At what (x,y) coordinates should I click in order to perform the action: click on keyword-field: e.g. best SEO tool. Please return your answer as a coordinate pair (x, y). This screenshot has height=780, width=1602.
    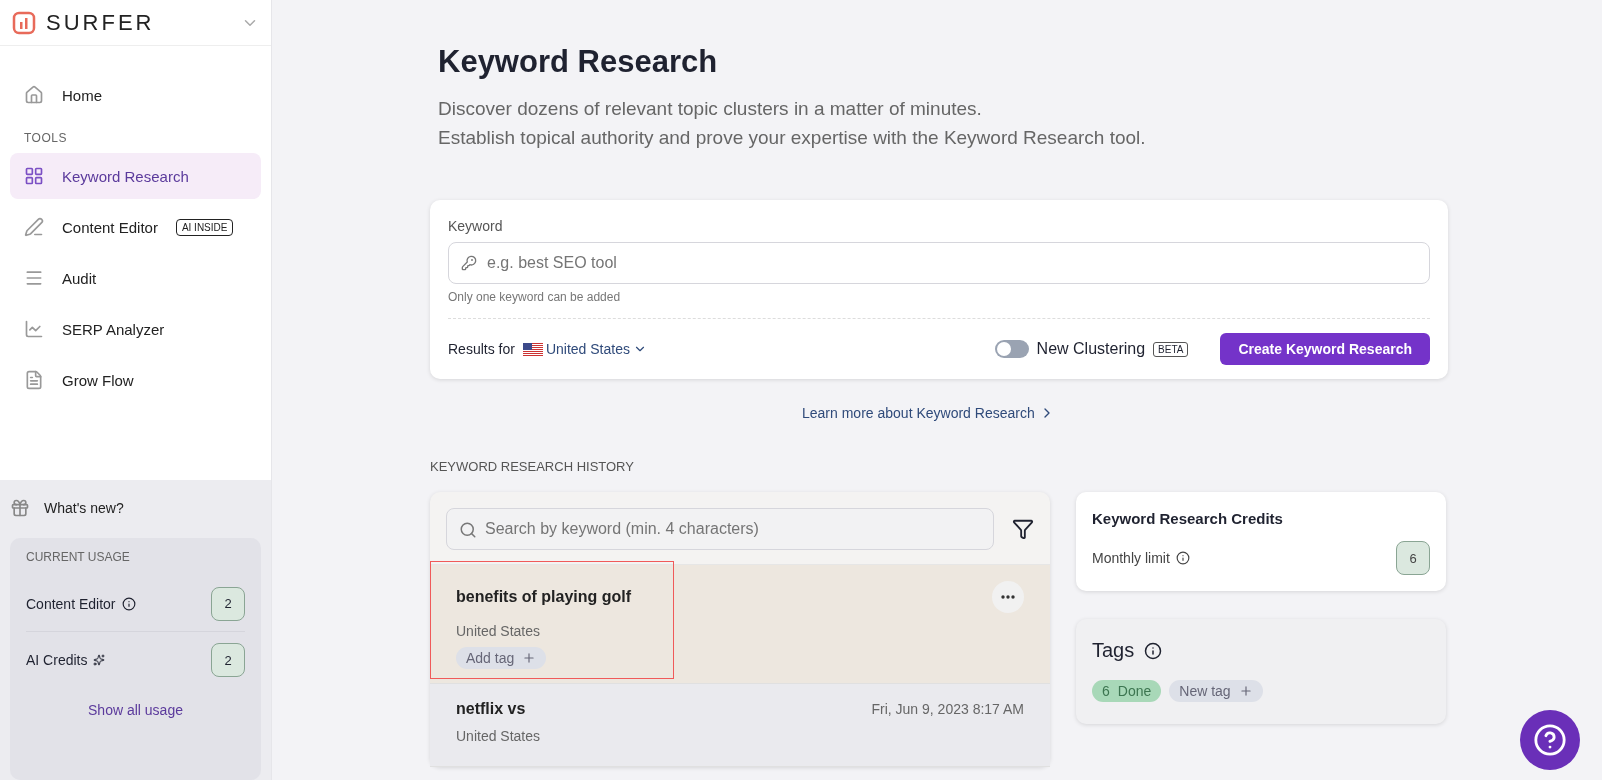
    Looking at the image, I should click on (939, 263).